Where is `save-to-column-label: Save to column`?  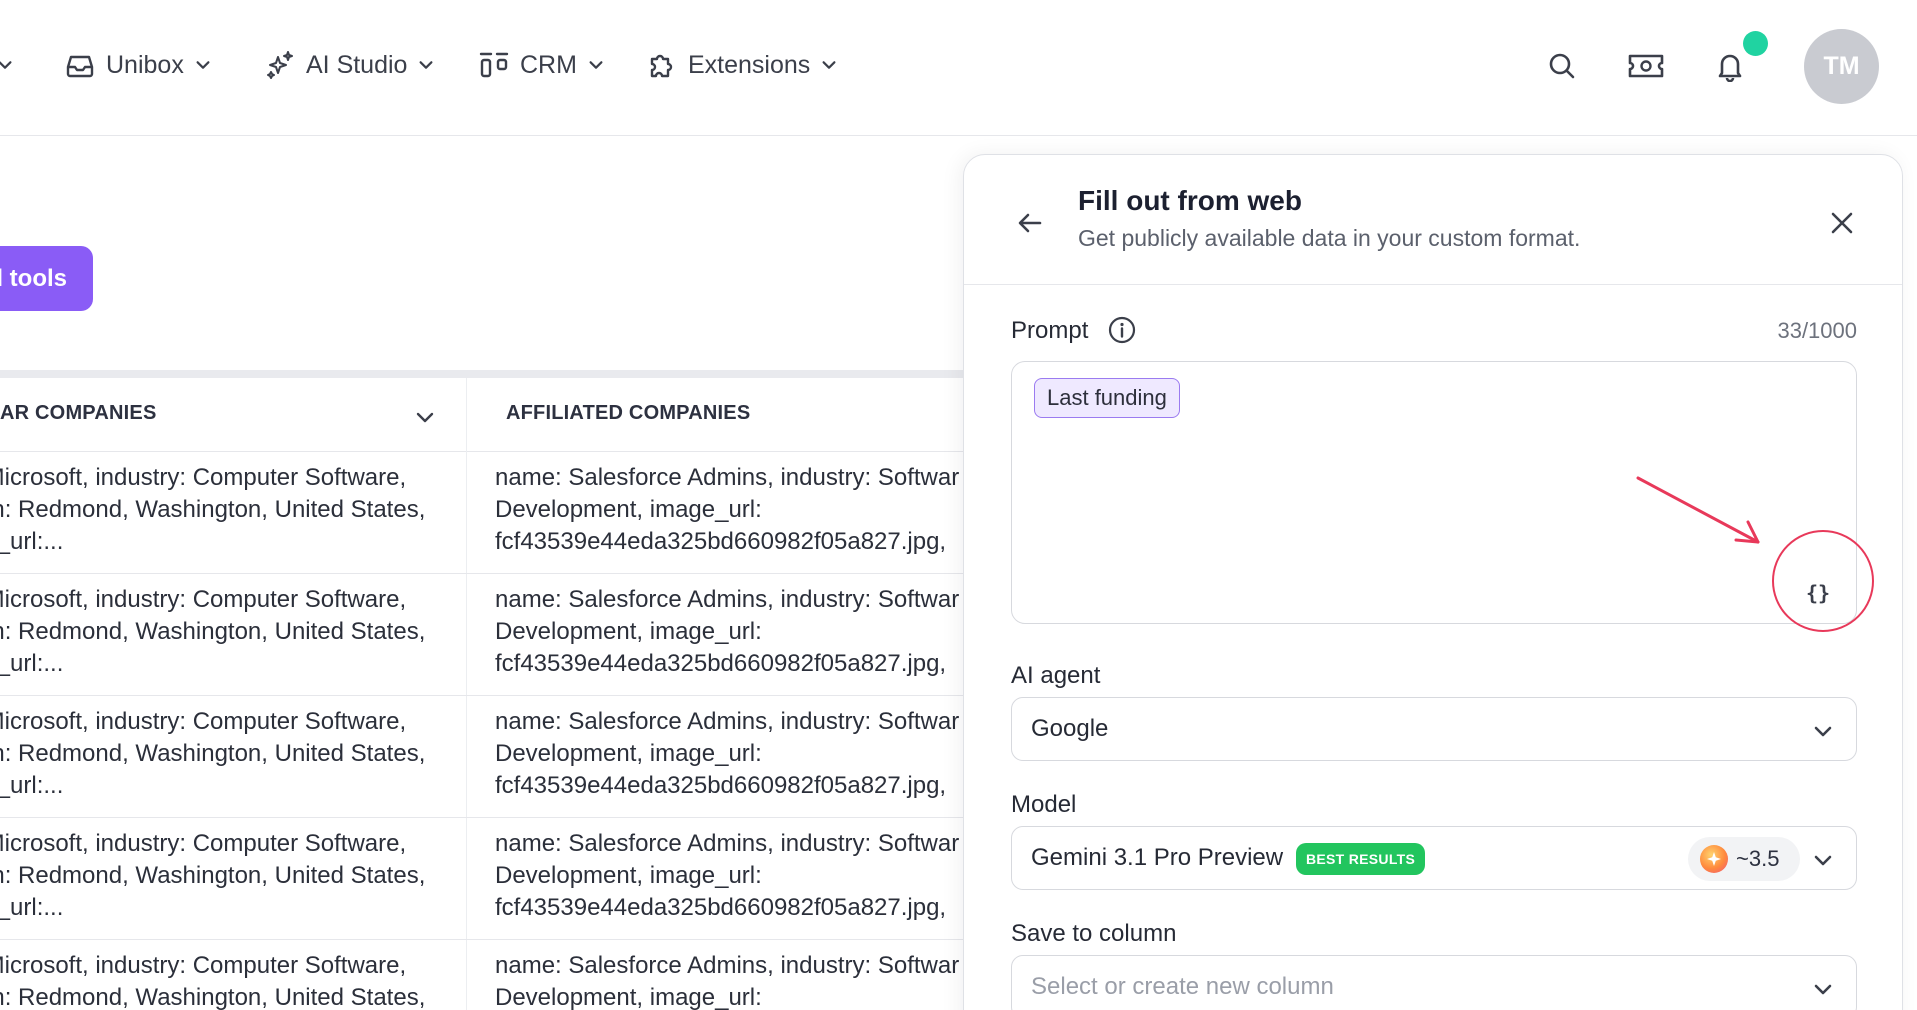 save-to-column-label: Save to column is located at coordinates (1094, 933).